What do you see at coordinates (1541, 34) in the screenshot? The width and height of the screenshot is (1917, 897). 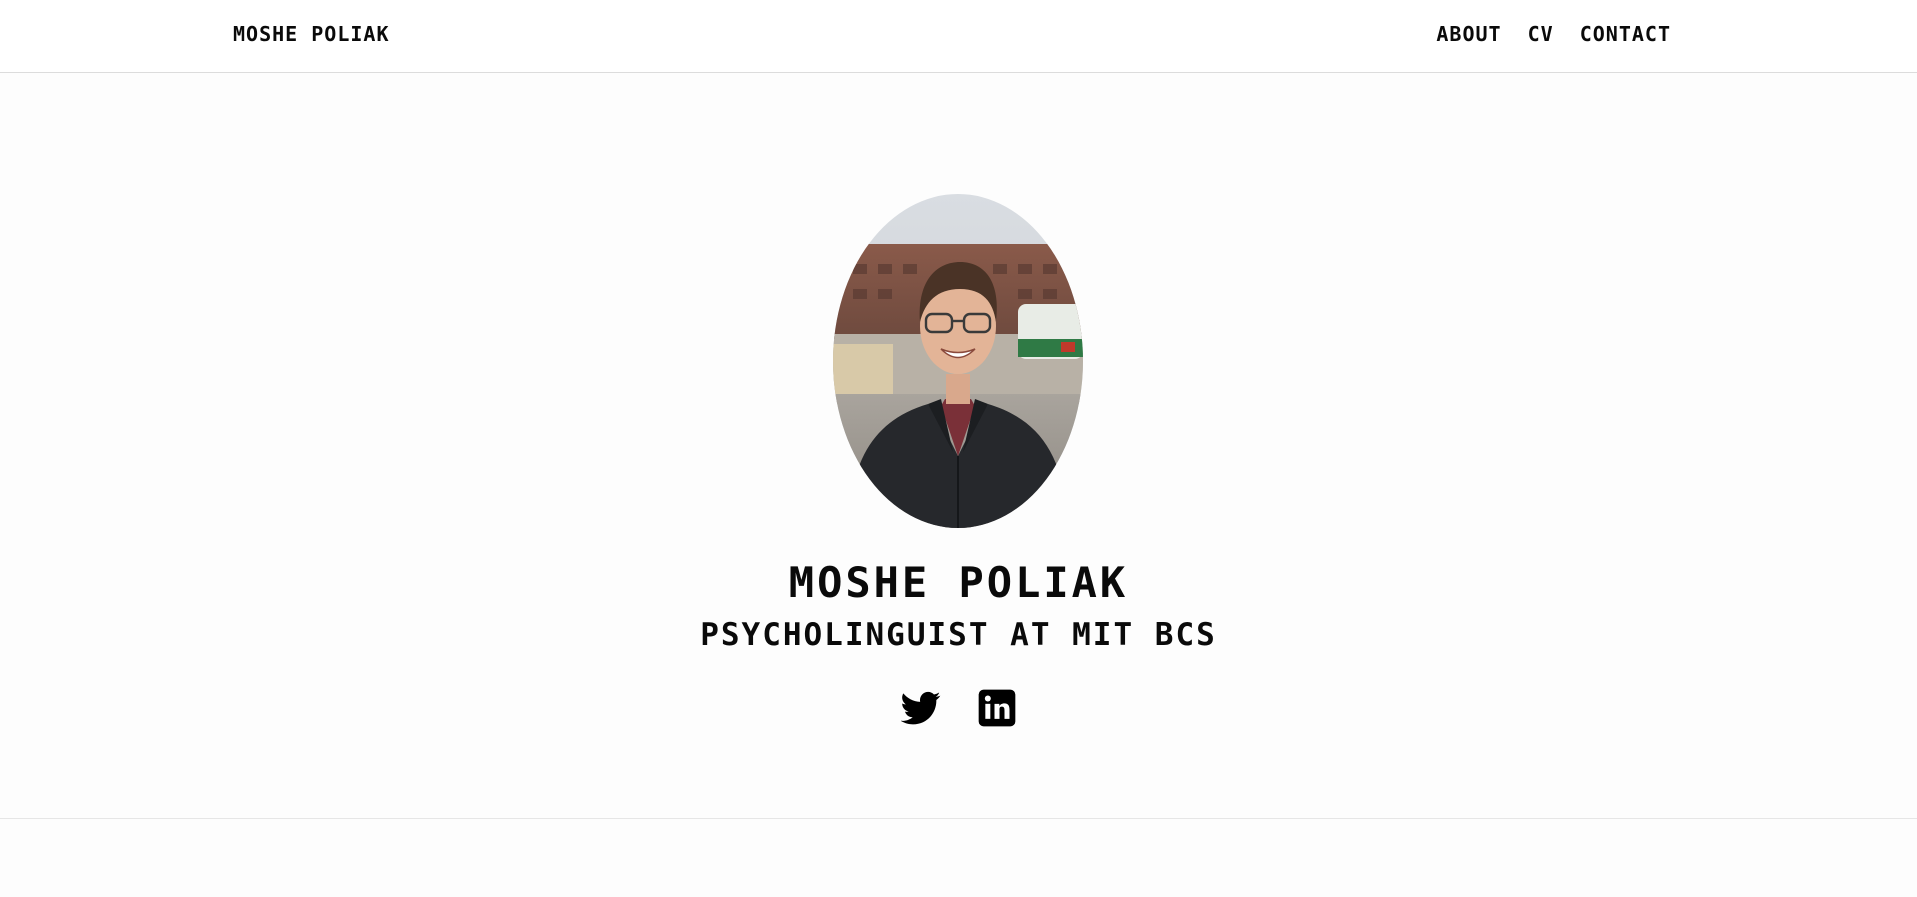 I see `nav-link-cv: CV` at bounding box center [1541, 34].